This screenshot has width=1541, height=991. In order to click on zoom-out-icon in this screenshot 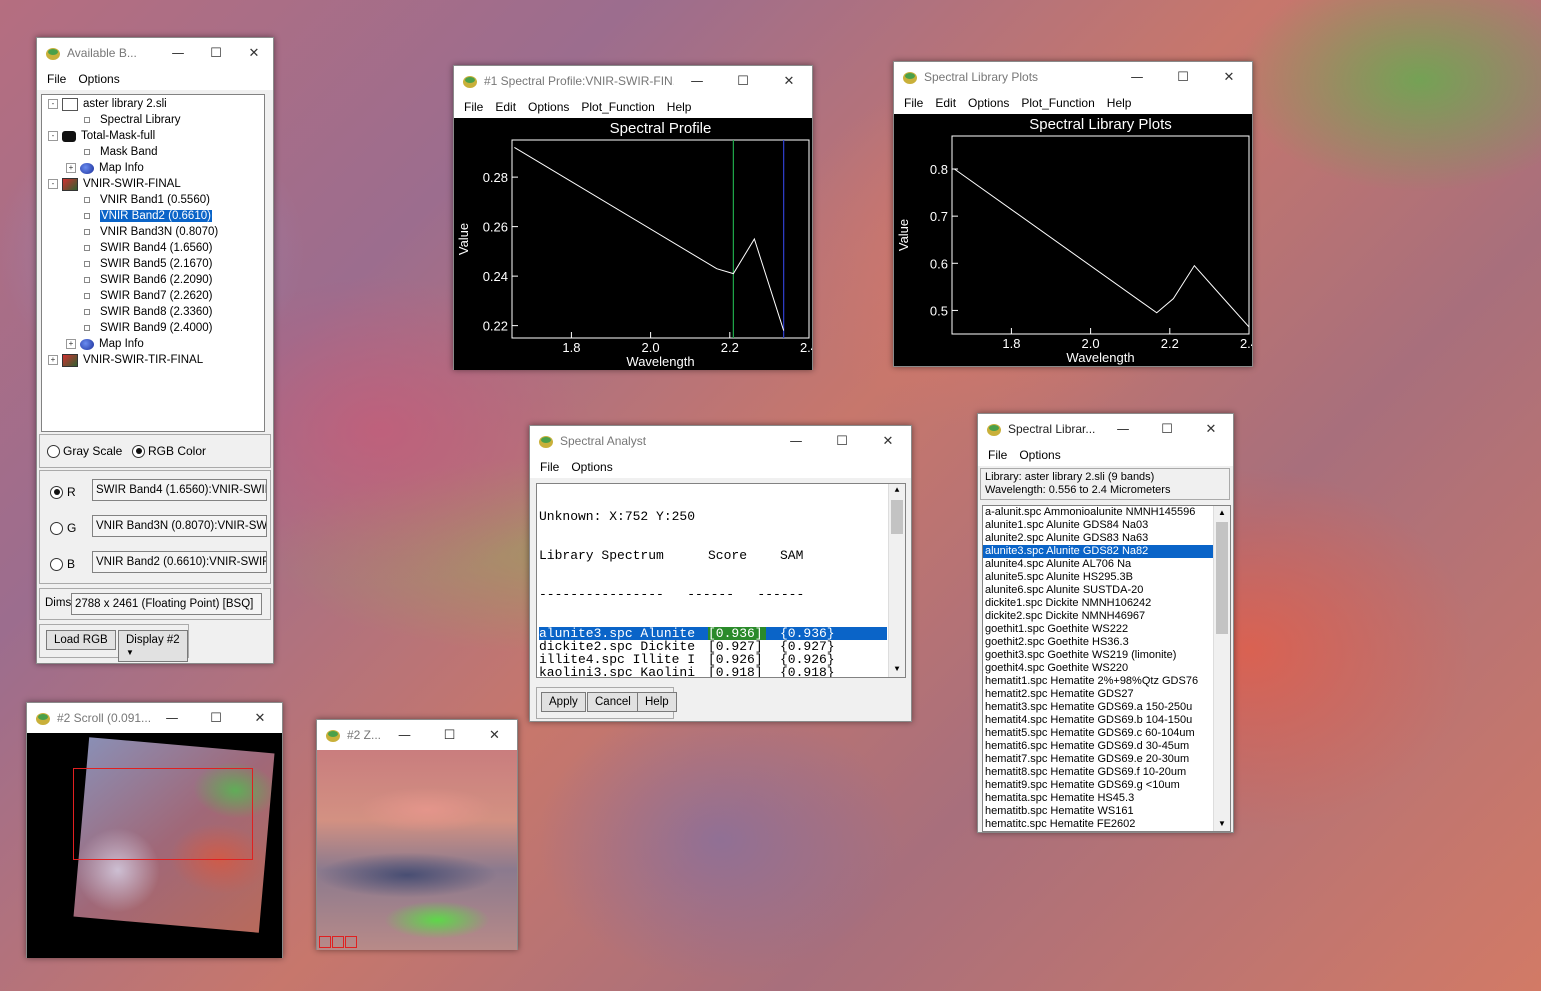, I will do `click(325, 942)`.